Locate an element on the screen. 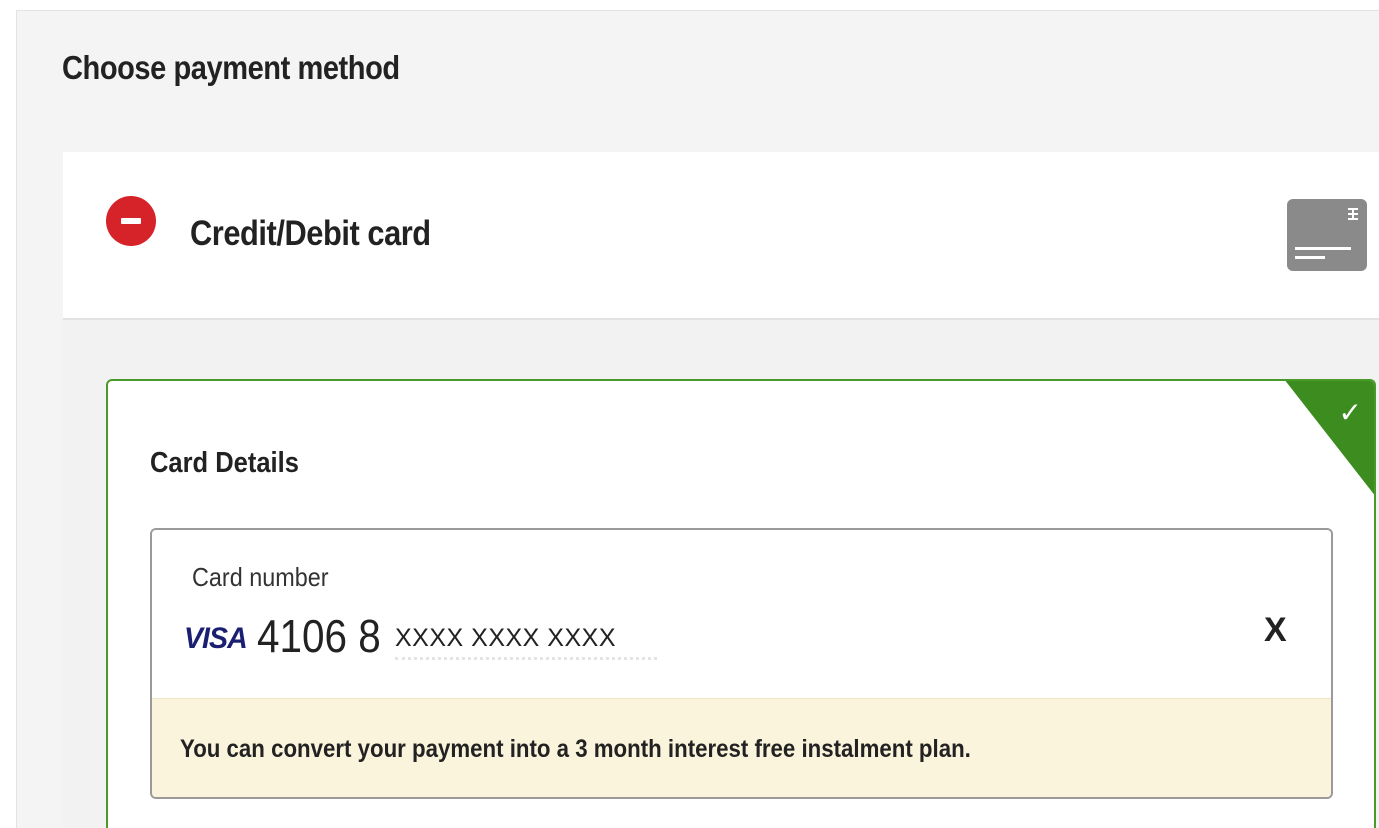  page-title: Choose payment method is located at coordinates (231, 67).